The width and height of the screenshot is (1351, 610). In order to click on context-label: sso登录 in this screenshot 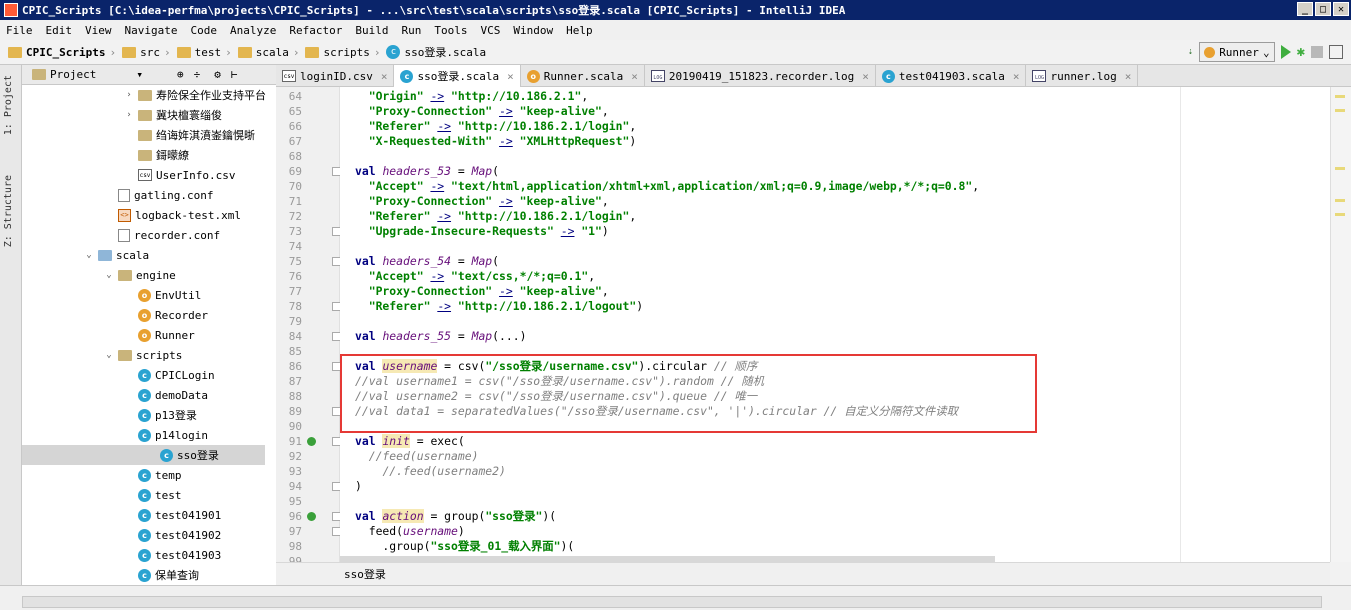, I will do `click(365, 574)`.